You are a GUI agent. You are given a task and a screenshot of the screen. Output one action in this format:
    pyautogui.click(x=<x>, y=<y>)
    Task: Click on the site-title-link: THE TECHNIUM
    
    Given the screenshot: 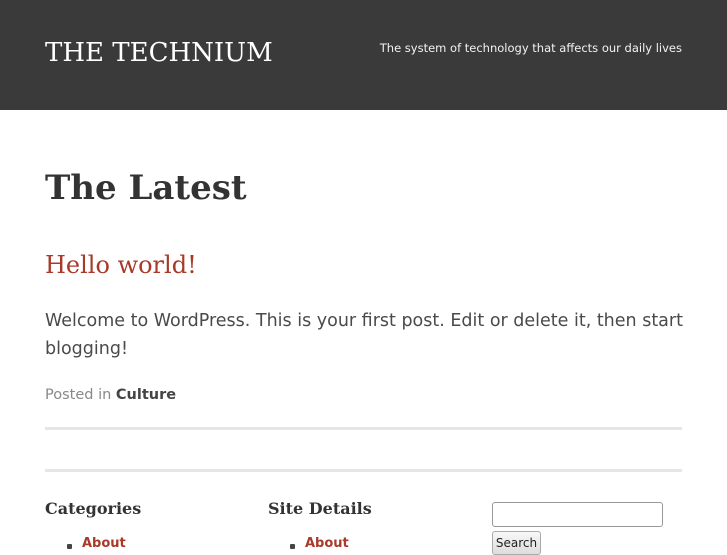 What is the action you would take?
    pyautogui.click(x=159, y=53)
    